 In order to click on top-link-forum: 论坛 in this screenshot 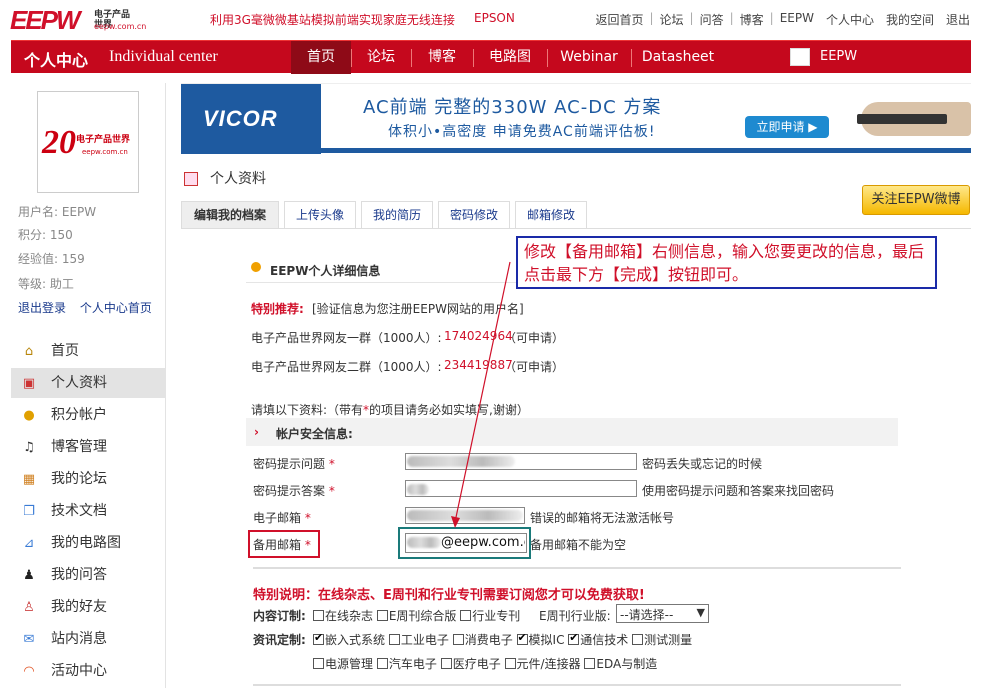, I will do `click(672, 19)`.